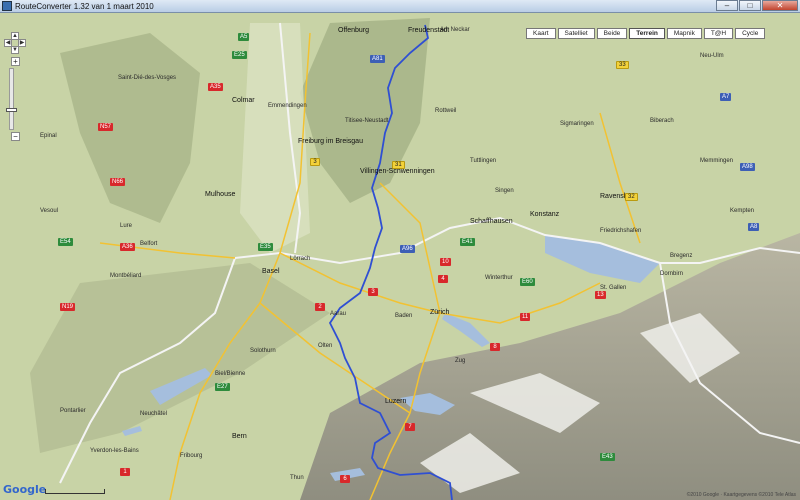 The height and width of the screenshot is (500, 800). What do you see at coordinates (577, 124) in the screenshot?
I see `place-label: Sigmaringen` at bounding box center [577, 124].